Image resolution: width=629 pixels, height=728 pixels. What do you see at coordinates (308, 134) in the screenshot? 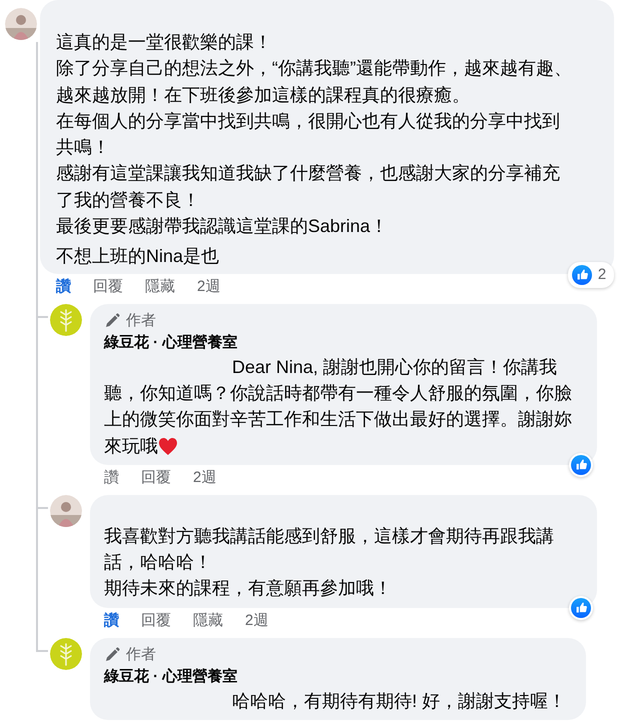
I see `comment-text: 在每個人的分享當中找到共鳴，很開心也有人從我的分享中找到共鳴！` at bounding box center [308, 134].